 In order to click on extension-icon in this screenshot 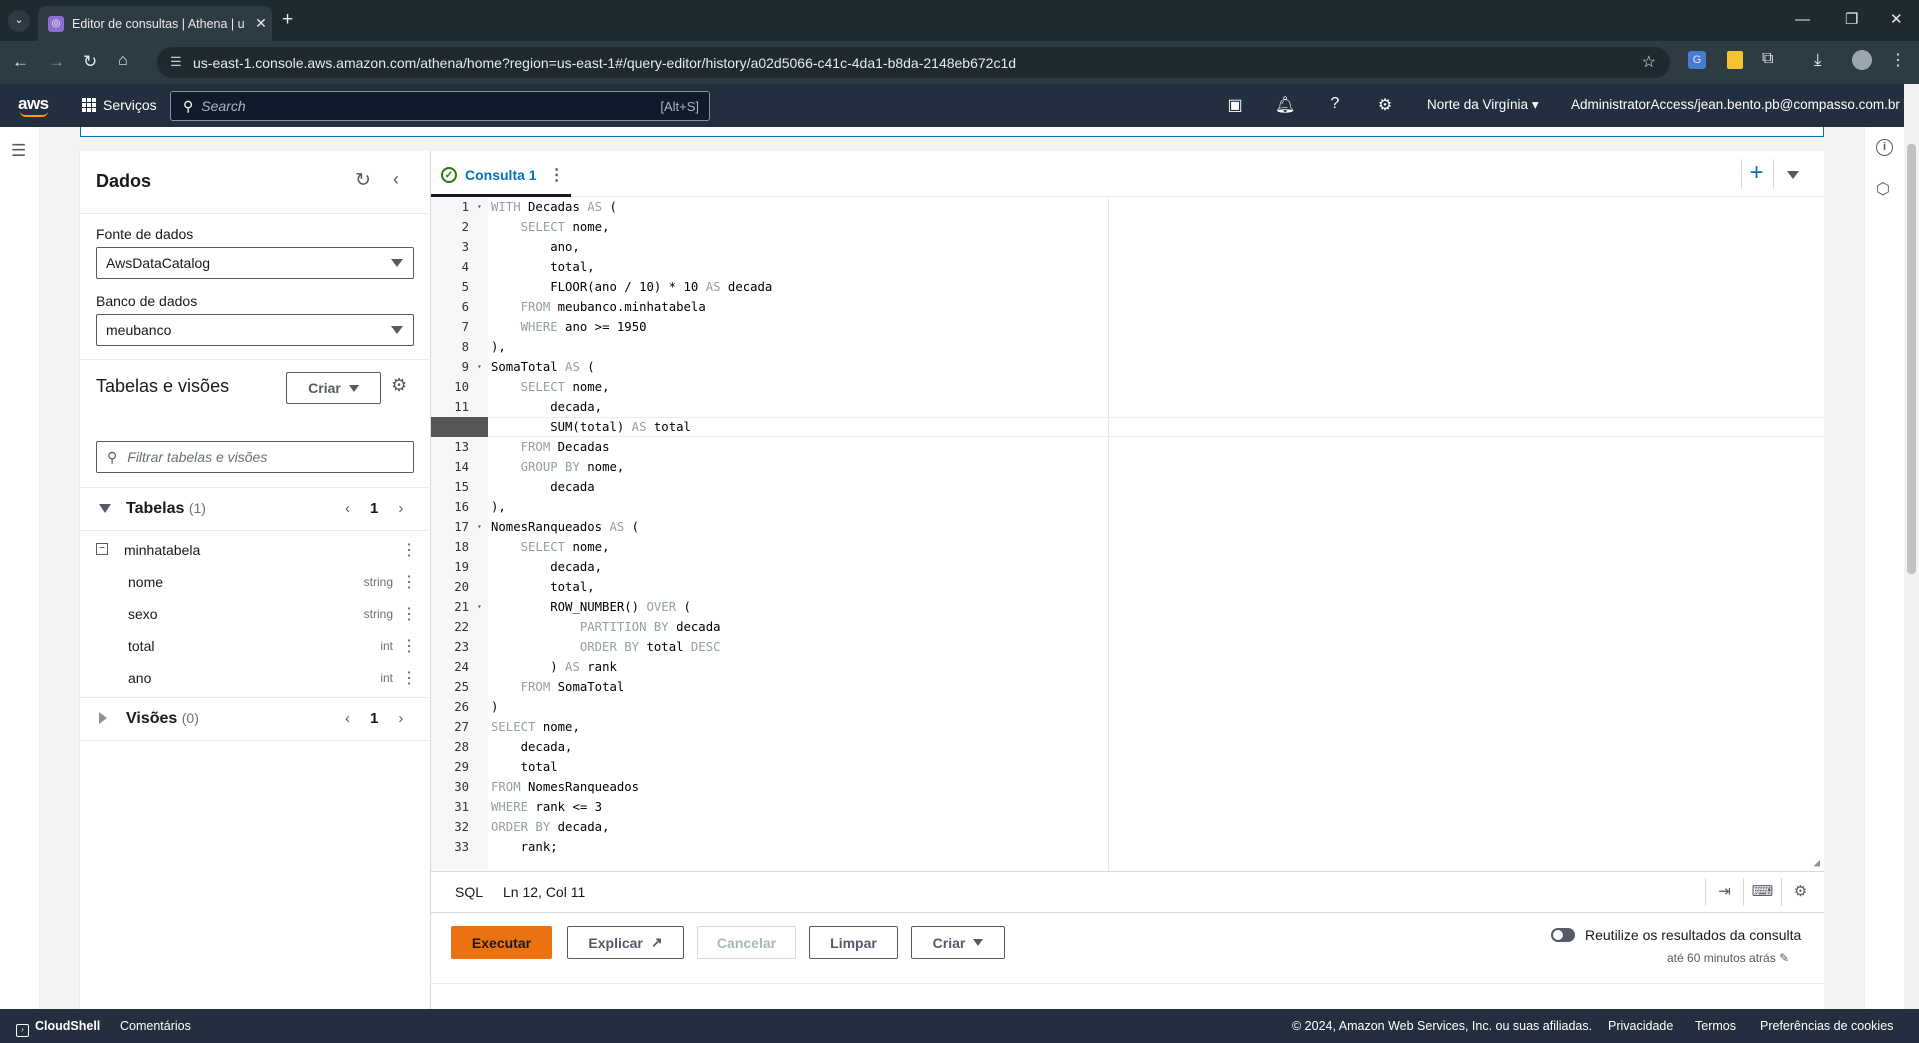, I will do `click(1735, 60)`.